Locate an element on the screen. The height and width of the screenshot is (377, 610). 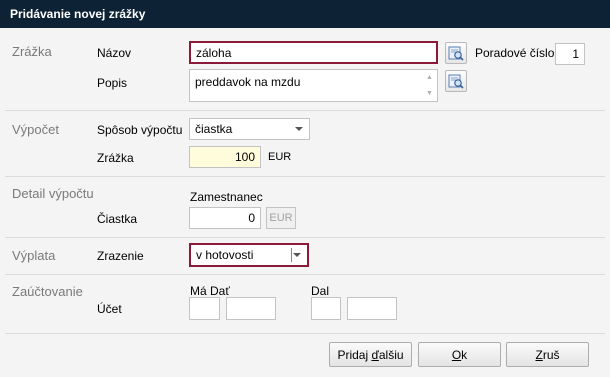
dal-header: Dal is located at coordinates (320, 291).